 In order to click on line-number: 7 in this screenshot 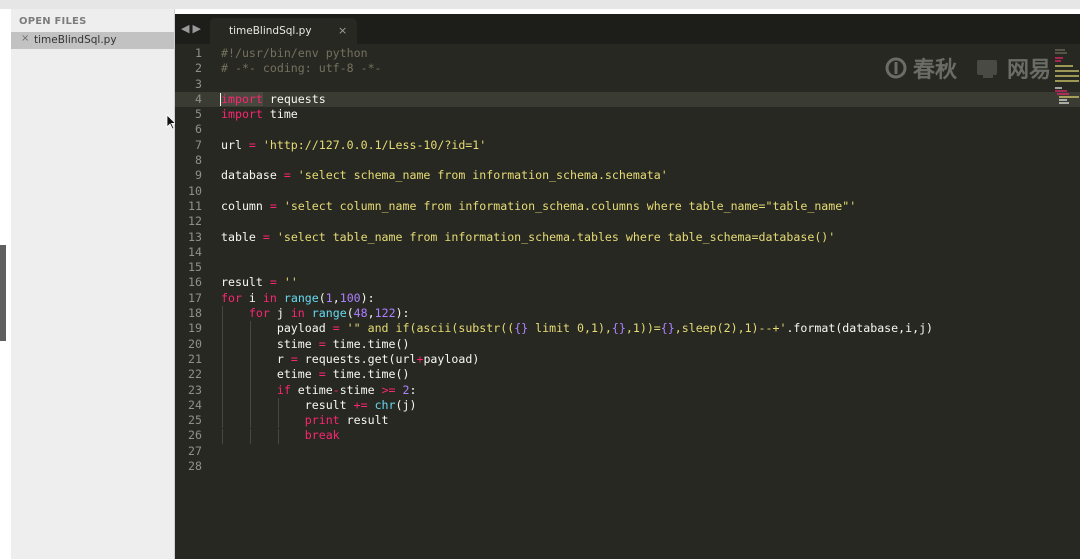, I will do `click(198, 144)`.